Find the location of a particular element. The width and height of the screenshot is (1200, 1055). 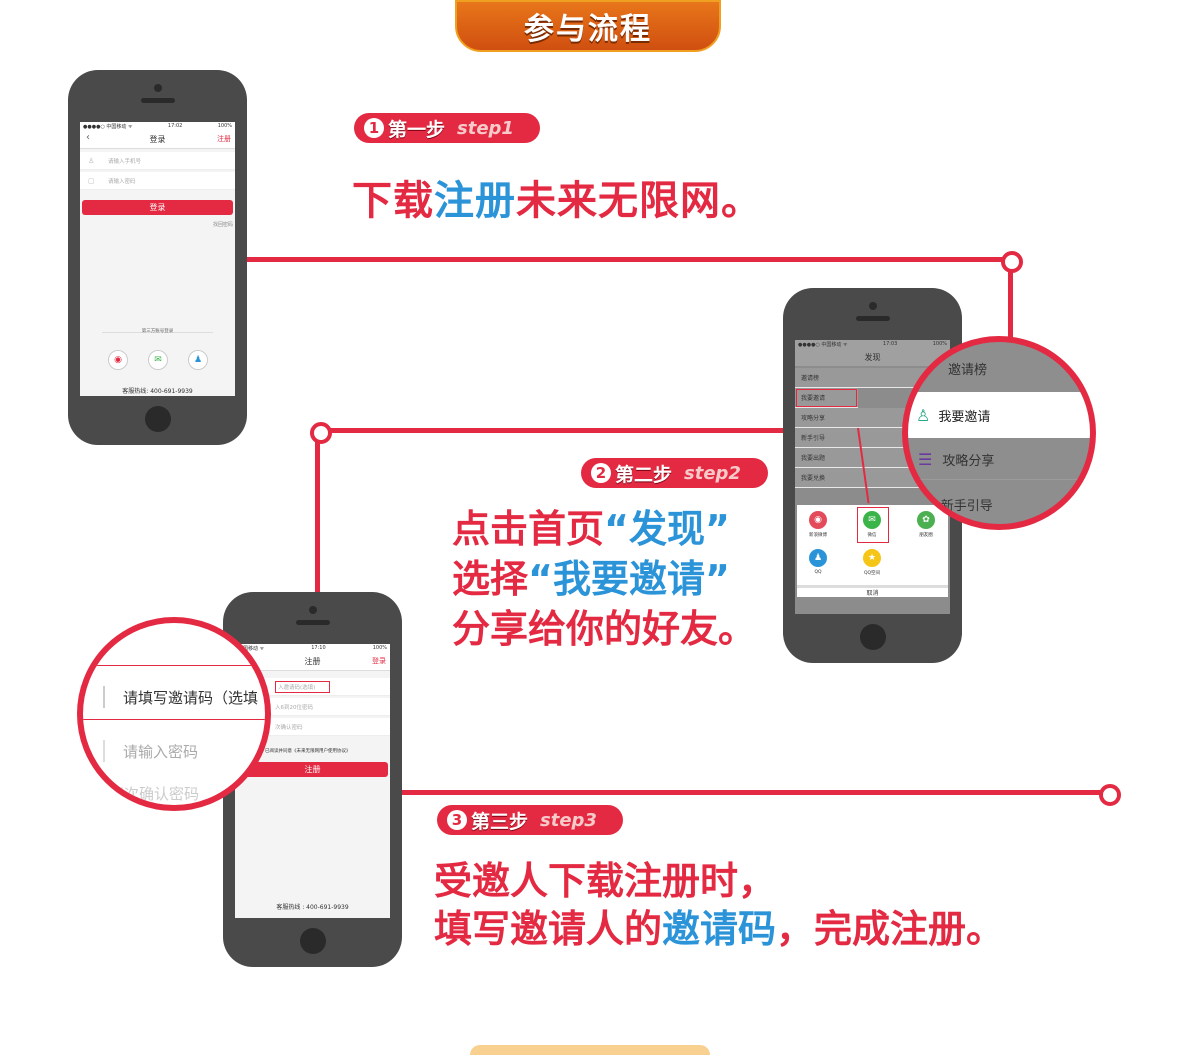

step2-badge: 2 第二步 step2 is located at coordinates (674, 473).